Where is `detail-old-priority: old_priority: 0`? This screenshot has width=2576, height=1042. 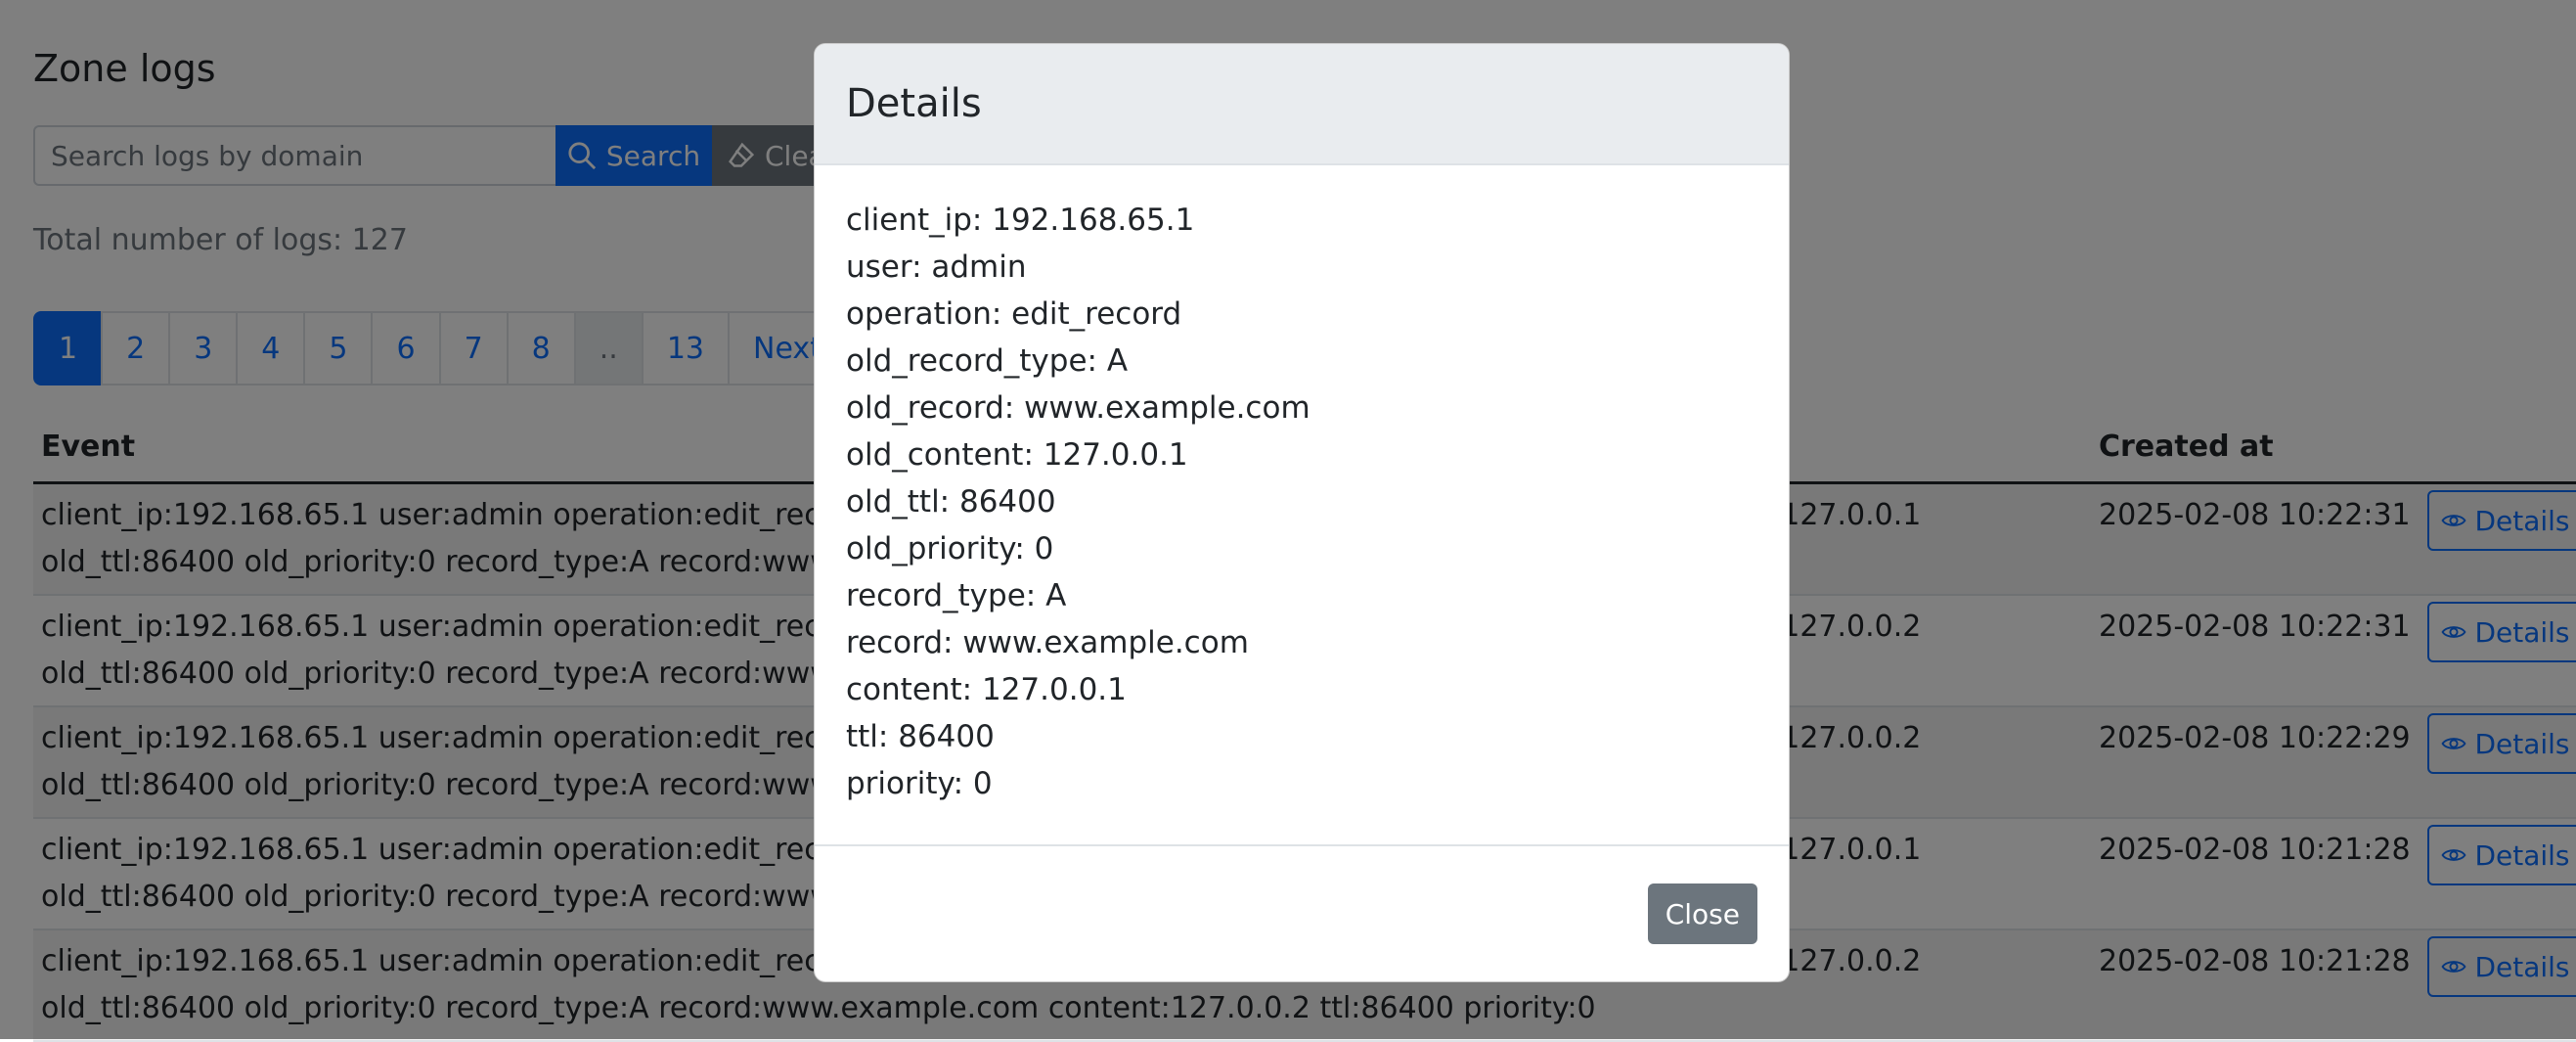
detail-old-priority: old_priority: 0 is located at coordinates (950, 548).